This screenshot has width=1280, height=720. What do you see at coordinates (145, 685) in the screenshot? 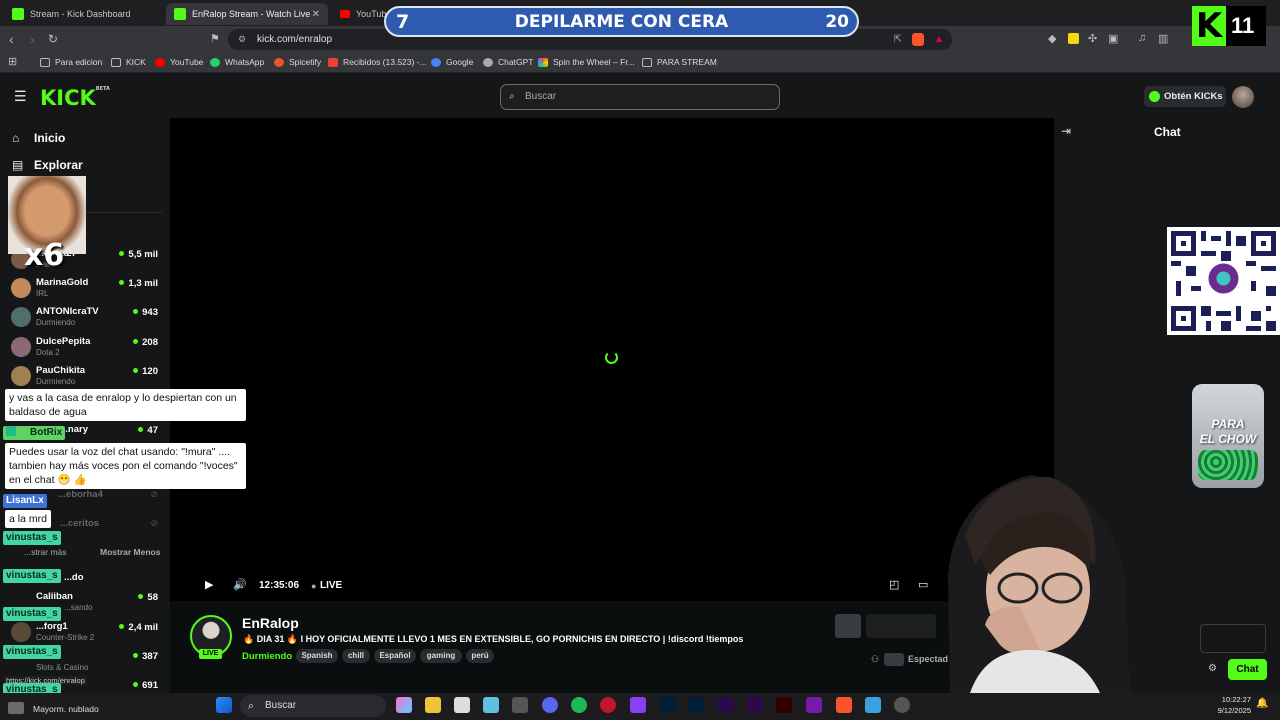
I see `viewer-count: 691` at bounding box center [145, 685].